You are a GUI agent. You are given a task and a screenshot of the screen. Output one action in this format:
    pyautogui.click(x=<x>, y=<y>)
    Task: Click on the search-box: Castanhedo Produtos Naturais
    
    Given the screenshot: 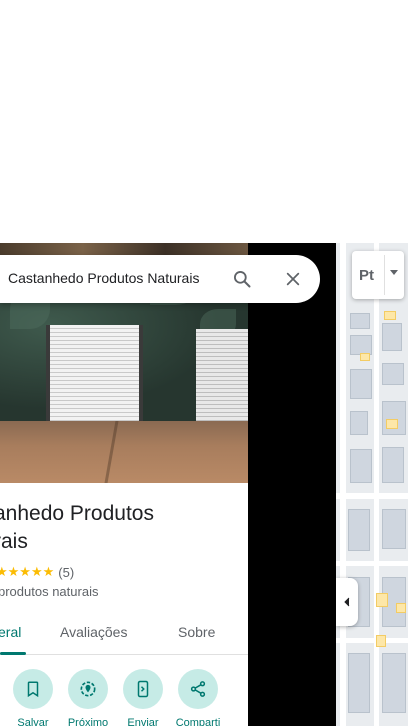 What is the action you would take?
    pyautogui.click(x=160, y=279)
    